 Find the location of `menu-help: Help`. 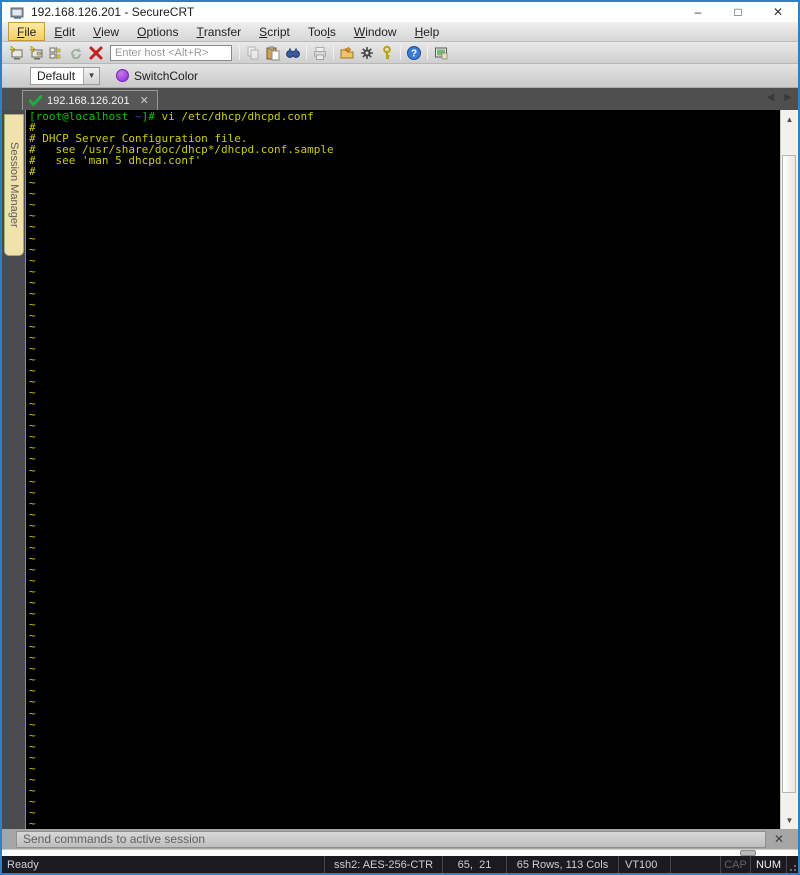

menu-help: Help is located at coordinates (427, 31).